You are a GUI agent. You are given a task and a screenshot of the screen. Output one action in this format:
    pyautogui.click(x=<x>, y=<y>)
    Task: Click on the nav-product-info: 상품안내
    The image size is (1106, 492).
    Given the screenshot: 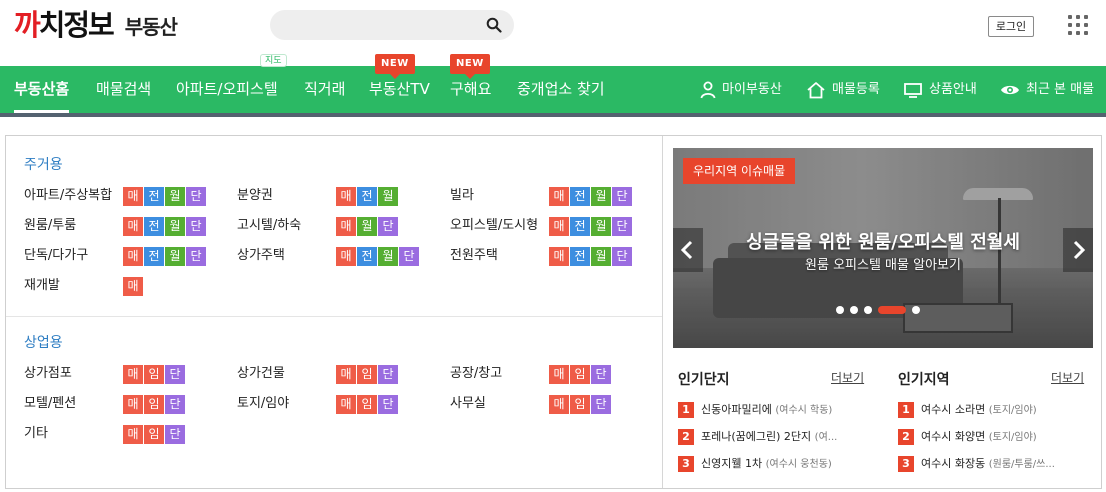 What is the action you would take?
    pyautogui.click(x=940, y=89)
    